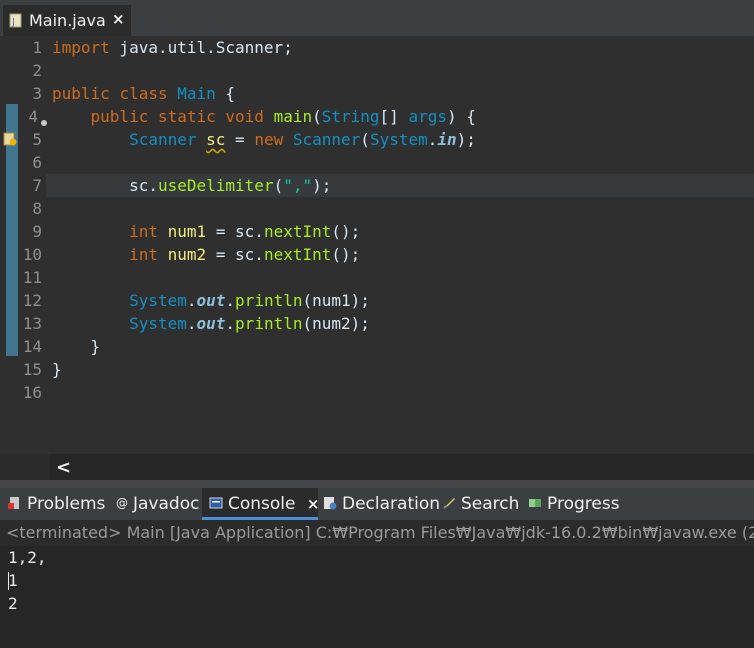 The image size is (754, 648). What do you see at coordinates (535, 502) in the screenshot?
I see `progress-icon` at bounding box center [535, 502].